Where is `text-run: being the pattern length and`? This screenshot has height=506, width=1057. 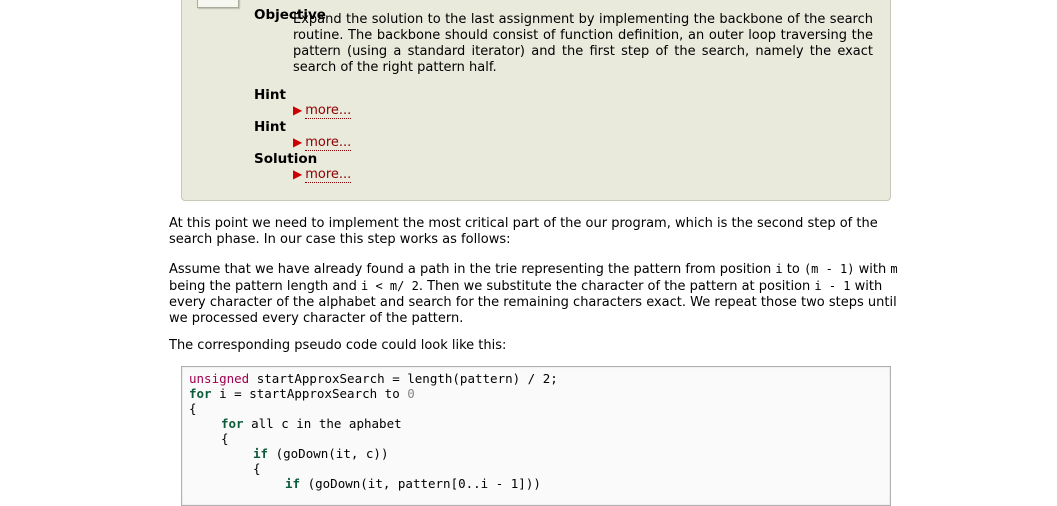 text-run: being the pattern length and is located at coordinates (265, 286).